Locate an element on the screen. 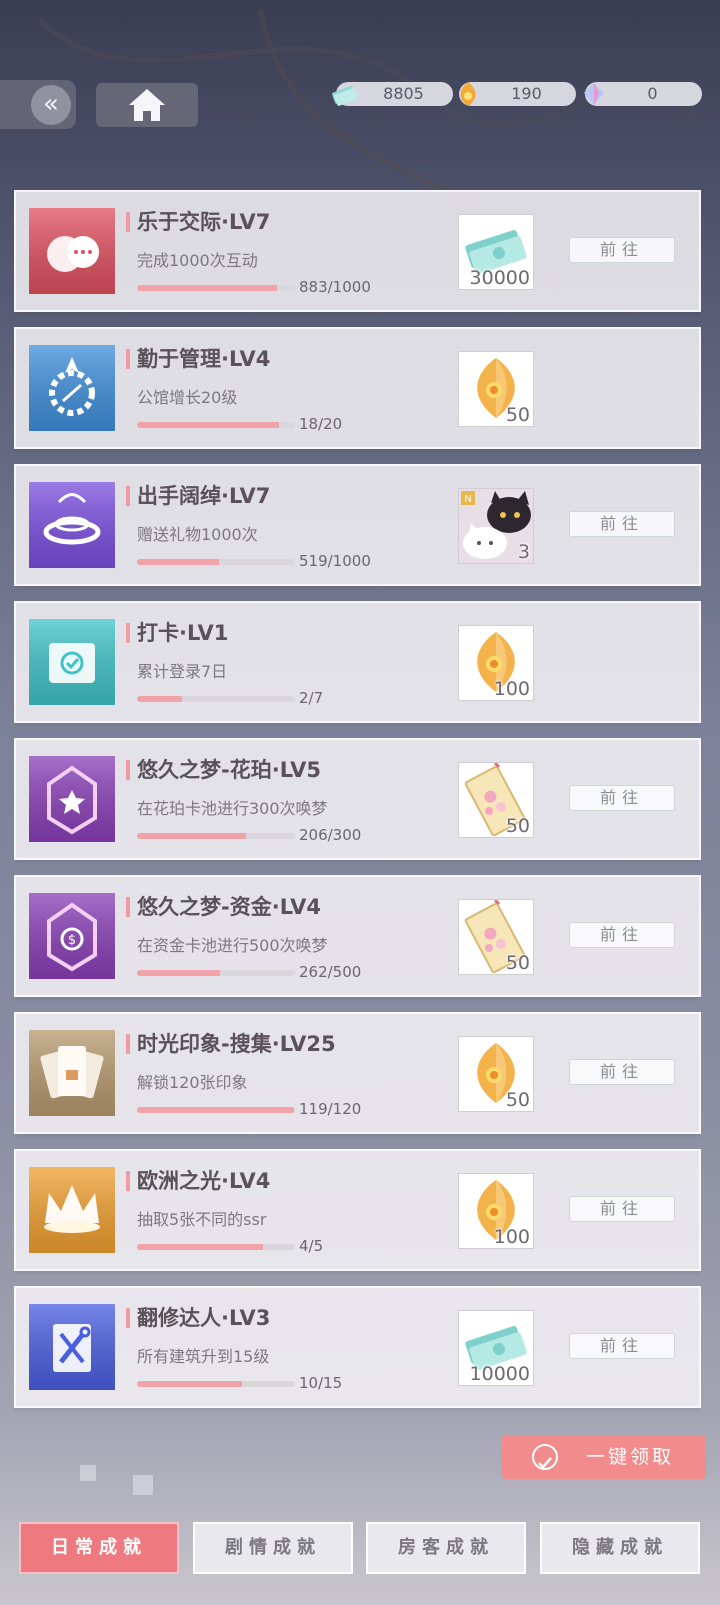 The width and height of the screenshot is (720, 1605). tab-tenant: 房客成就 is located at coordinates (446, 1548).